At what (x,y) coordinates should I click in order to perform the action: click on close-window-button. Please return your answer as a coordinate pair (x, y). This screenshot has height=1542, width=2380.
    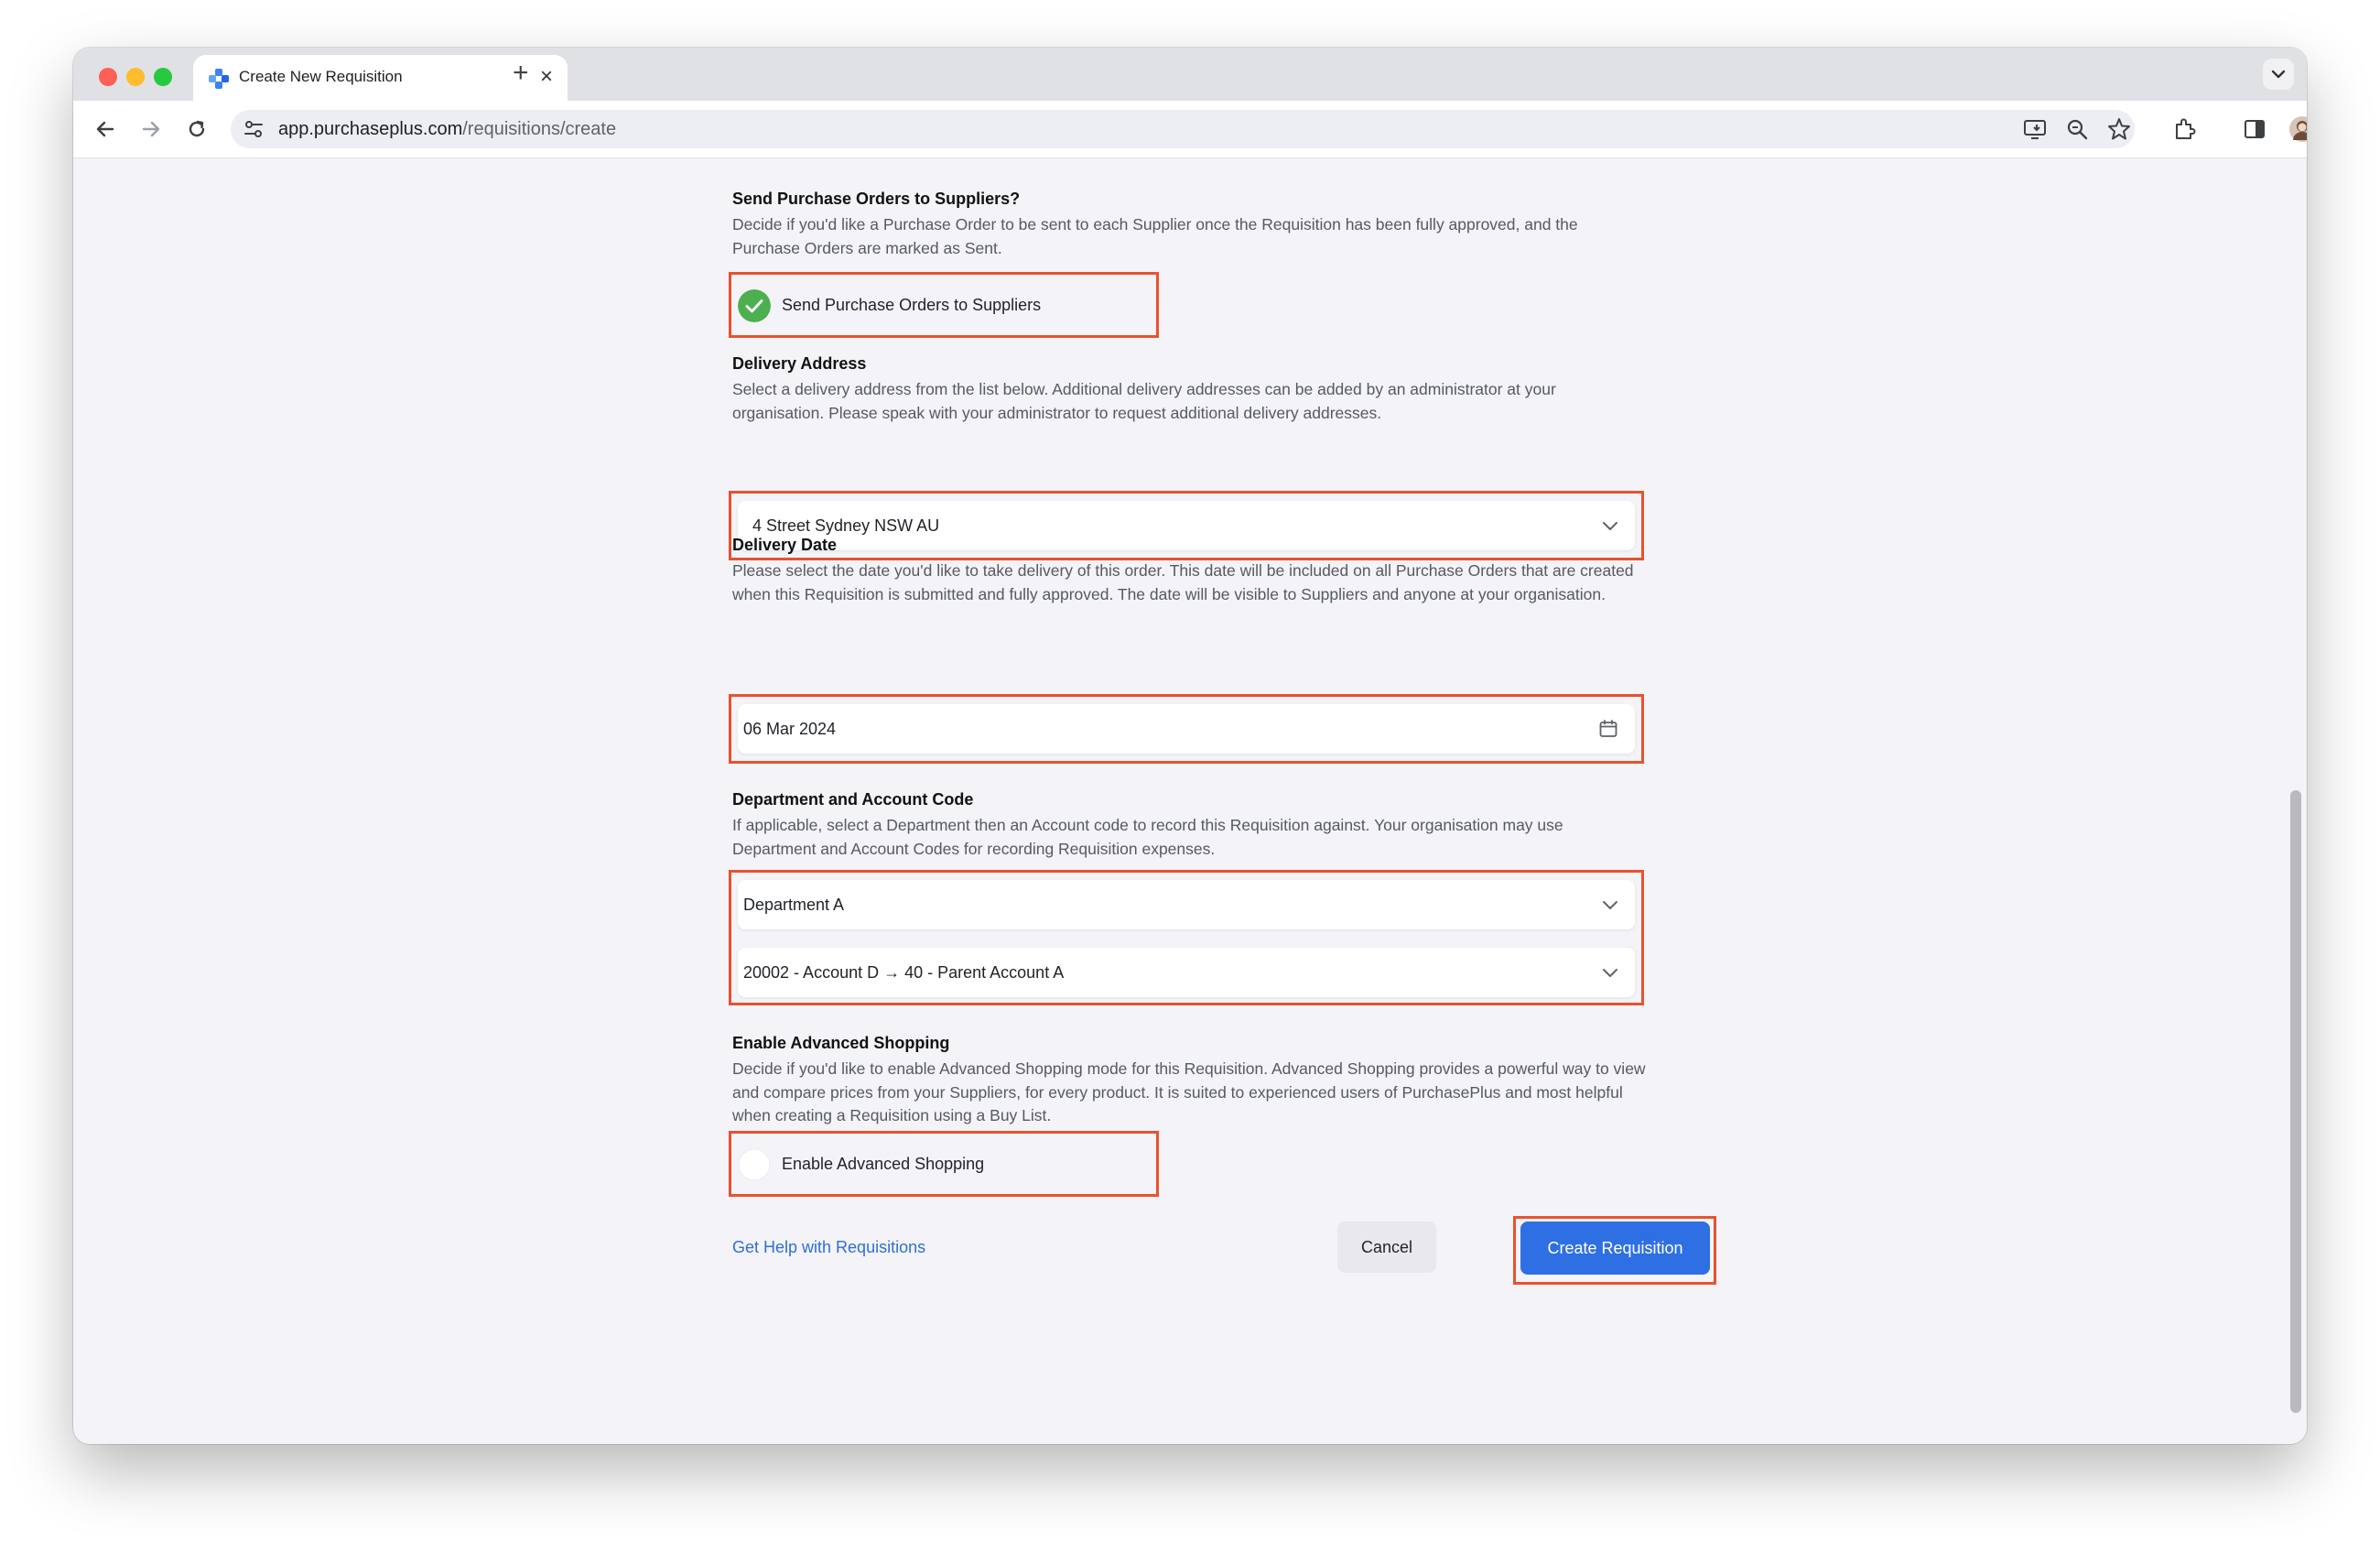
    Looking at the image, I should click on (108, 77).